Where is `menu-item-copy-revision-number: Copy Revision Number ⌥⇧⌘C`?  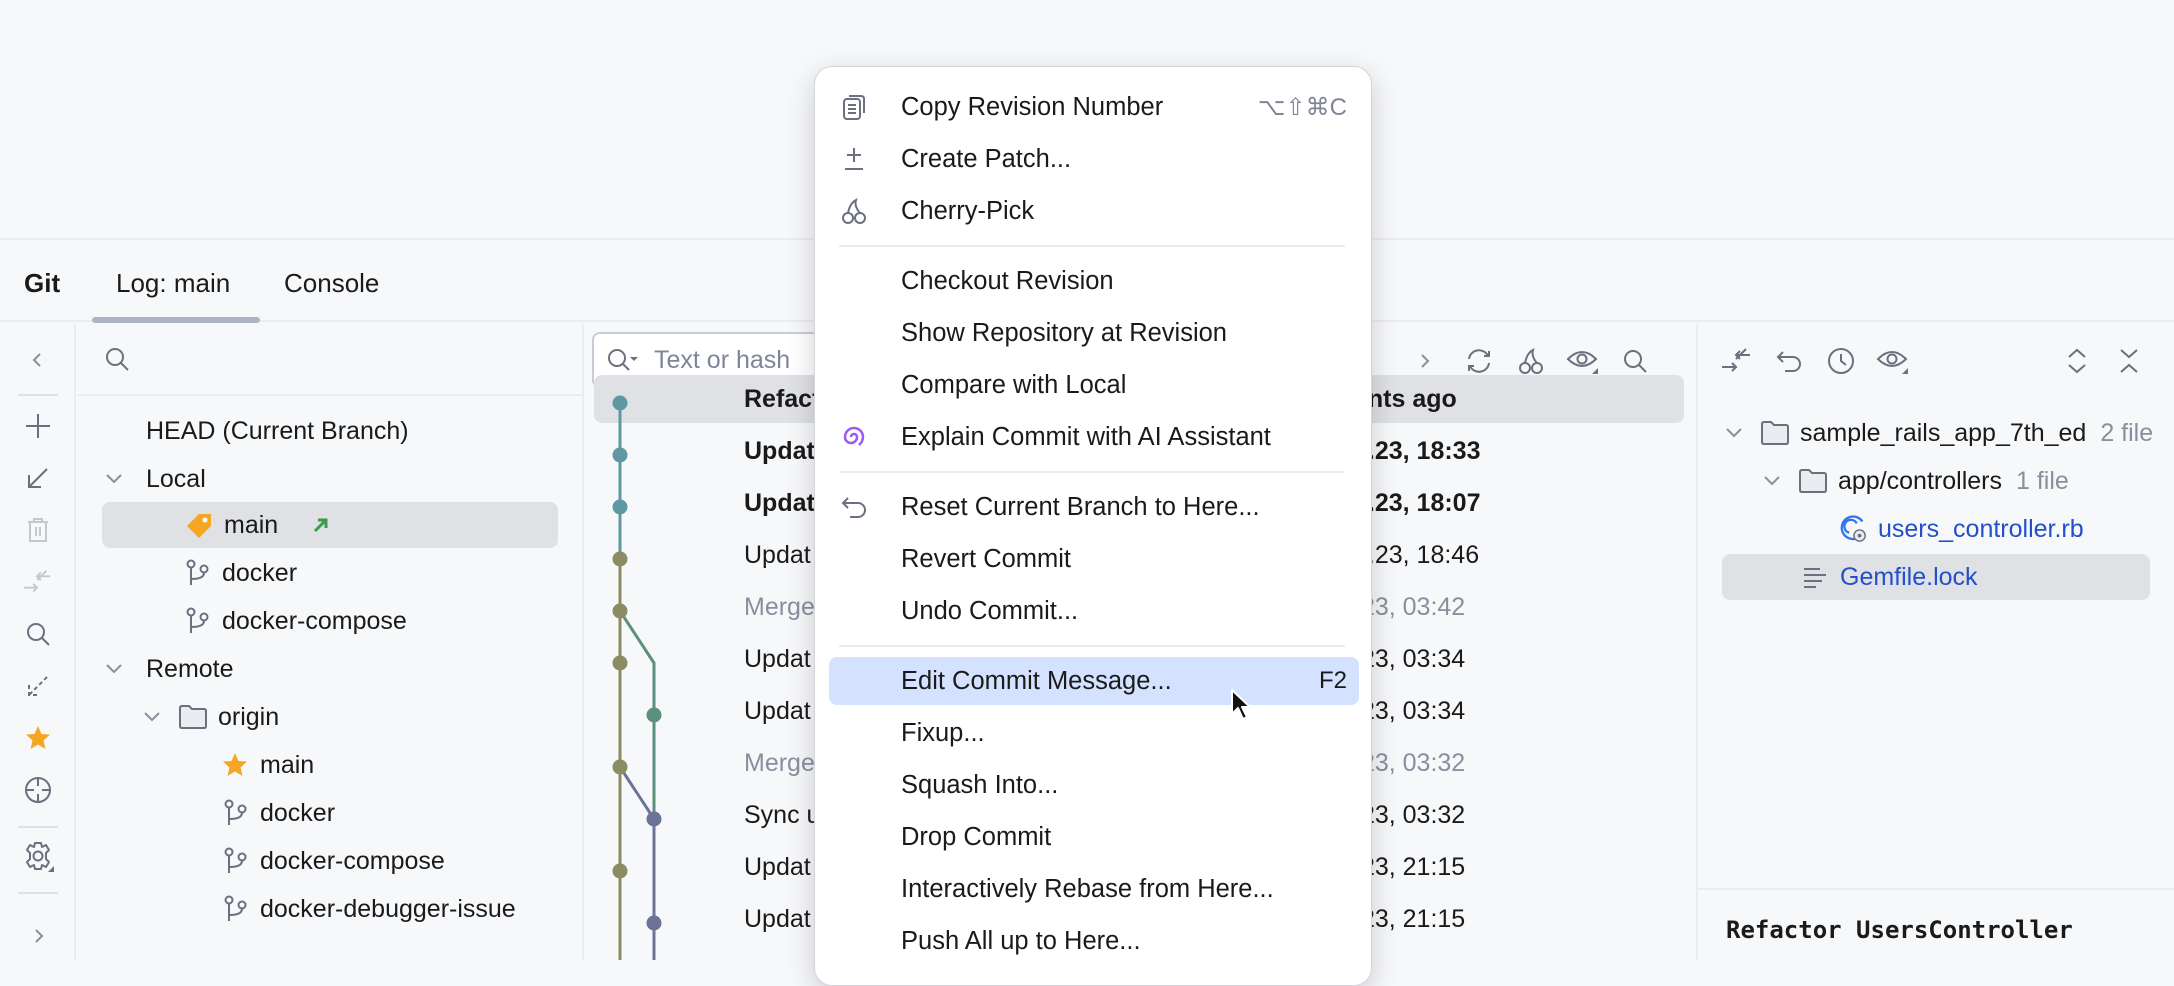
menu-item-copy-revision-number: Copy Revision Number ⌥⇧⌘C is located at coordinates (1094, 107).